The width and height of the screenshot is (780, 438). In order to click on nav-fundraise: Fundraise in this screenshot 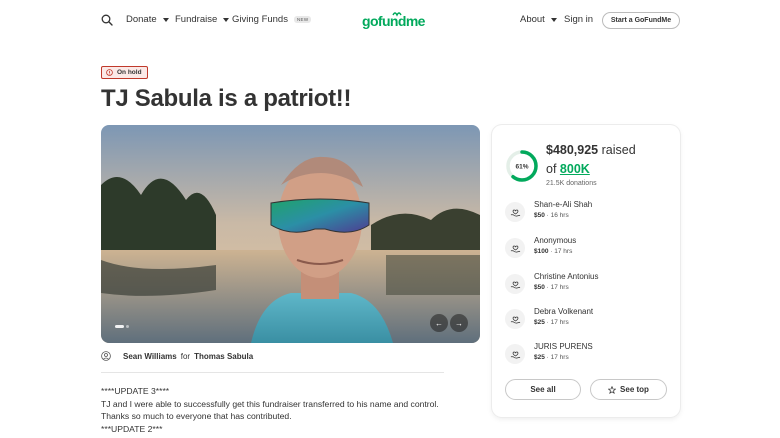, I will do `click(202, 19)`.